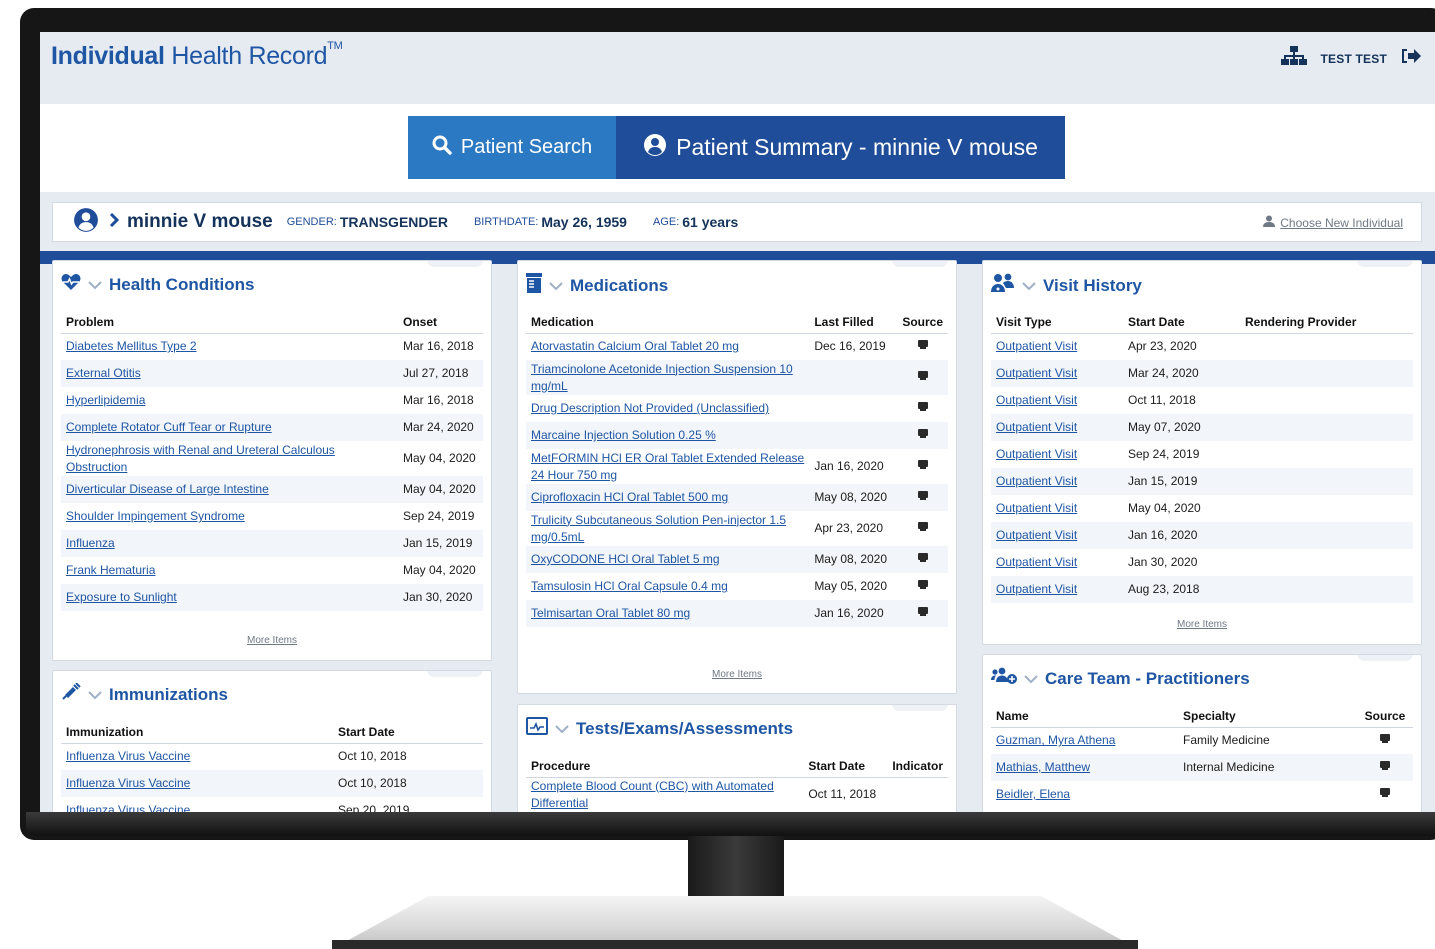 Image resolution: width=1435 pixels, height=949 pixels. What do you see at coordinates (853, 613) in the screenshot?
I see `last-filled: Jan 16, 2020` at bounding box center [853, 613].